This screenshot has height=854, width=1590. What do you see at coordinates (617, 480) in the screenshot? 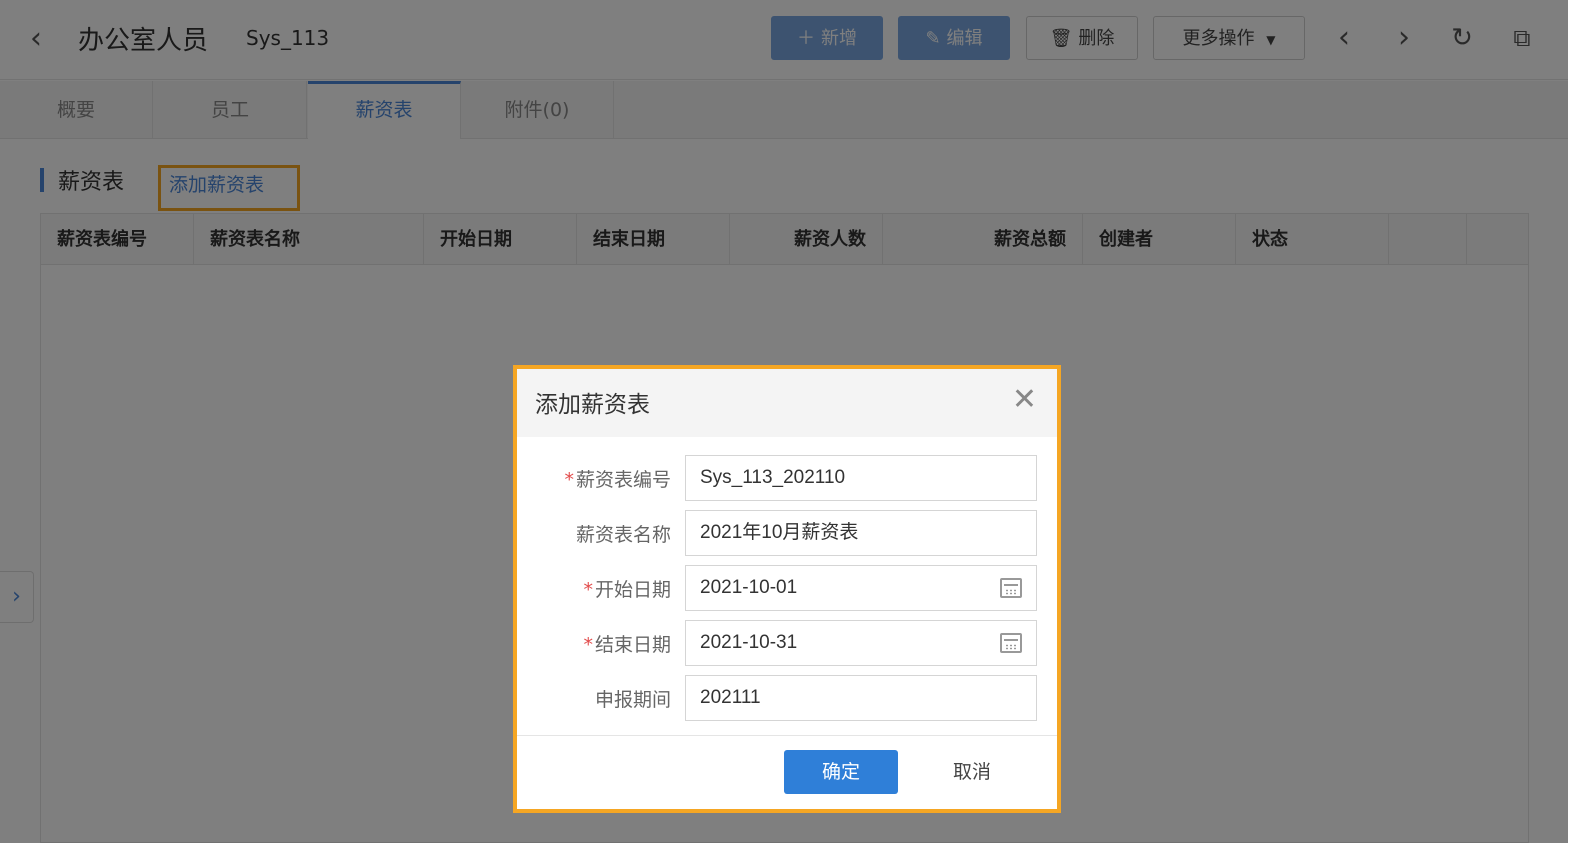
I see `field-label-number: * 薪资表编号` at bounding box center [617, 480].